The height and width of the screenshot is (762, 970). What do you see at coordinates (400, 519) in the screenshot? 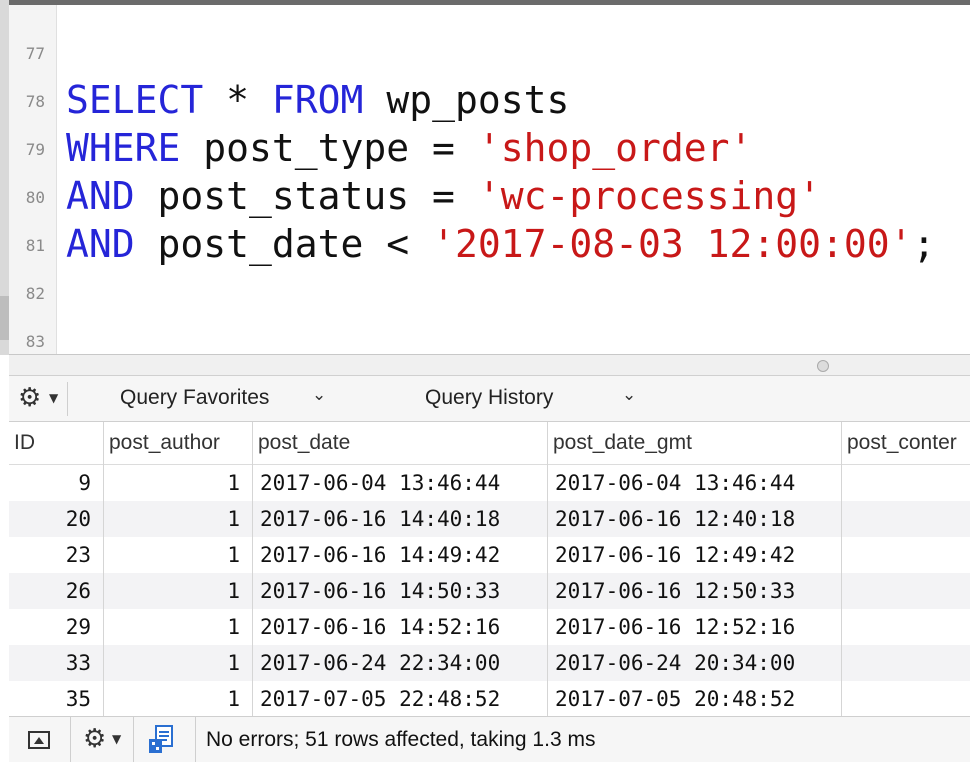
I see `table-cell: 2017-06-16 14:40:18` at bounding box center [400, 519].